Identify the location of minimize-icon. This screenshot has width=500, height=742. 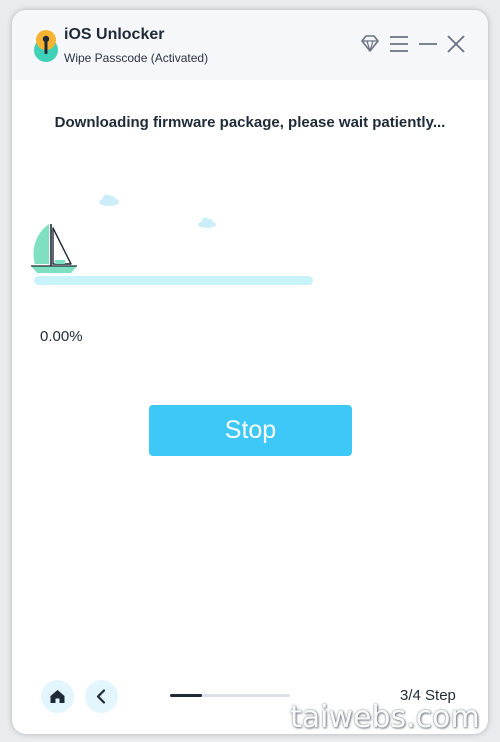
(428, 44).